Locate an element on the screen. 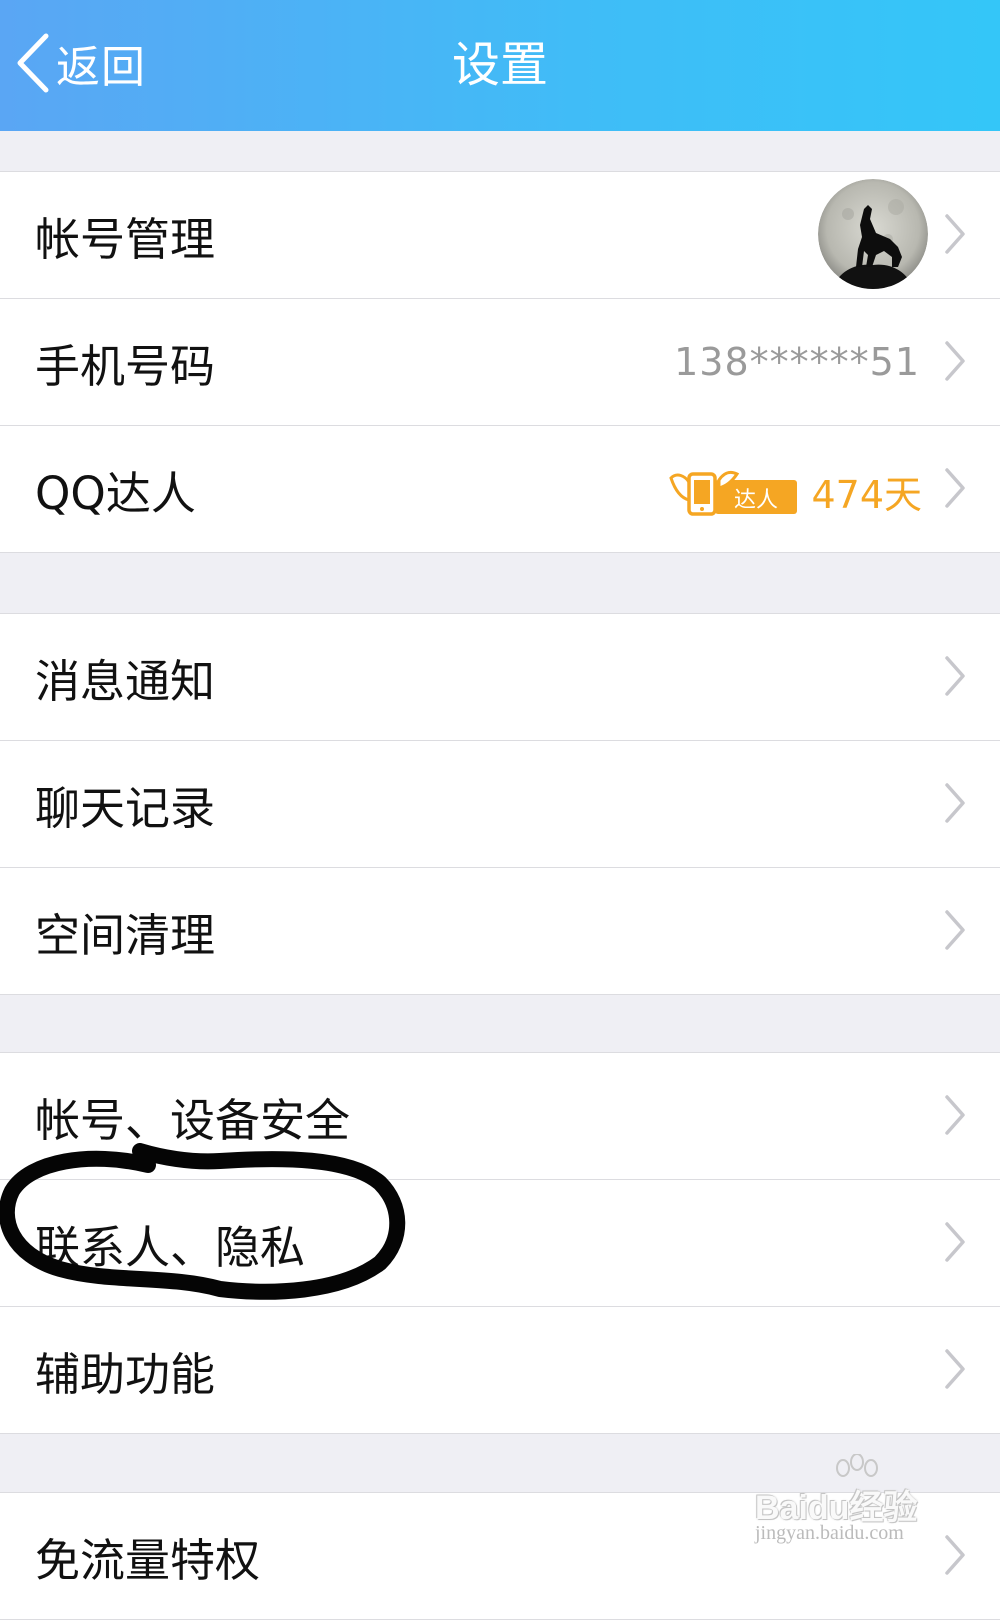 Image resolution: width=1000 pixels, height=1620 pixels. row-label: 联系人、隐私 is located at coordinates (170, 1247).